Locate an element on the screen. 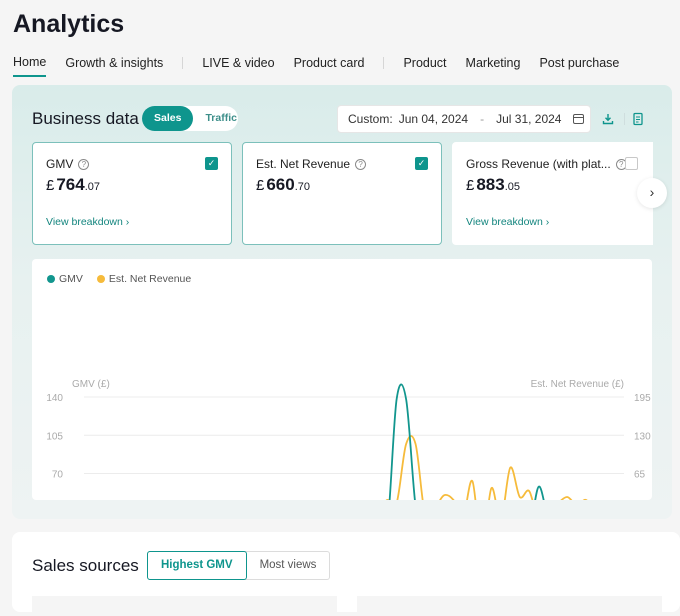  right-axis-label: Est. Net Revenue (£) is located at coordinates (577, 384).